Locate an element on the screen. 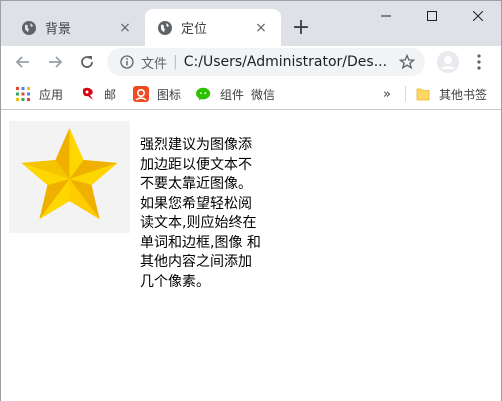 The image size is (502, 401). bookmark-label: 其他书签 is located at coordinates (463, 94).